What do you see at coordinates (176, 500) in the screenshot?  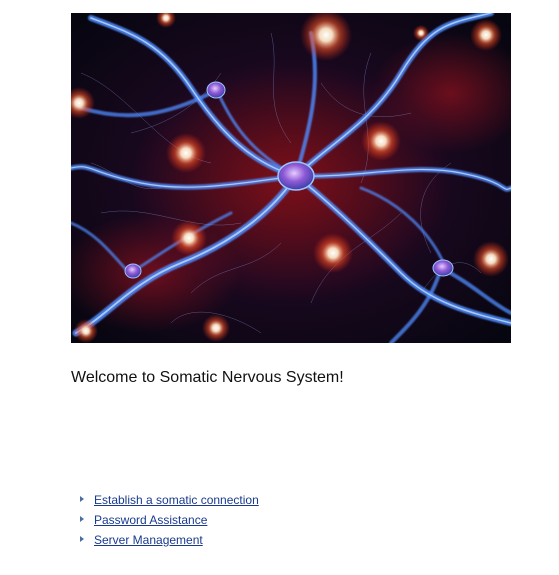 I see `establish-connection-link: Establish a somatic connection` at bounding box center [176, 500].